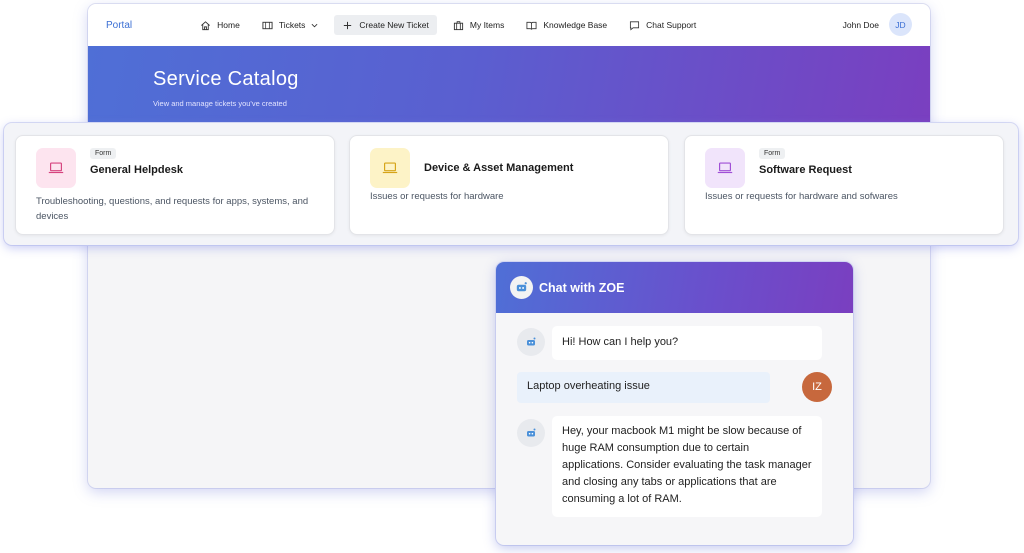 The image size is (1024, 553). Describe the element at coordinates (860, 24) in the screenshot. I see `user-name: John Doe` at that location.